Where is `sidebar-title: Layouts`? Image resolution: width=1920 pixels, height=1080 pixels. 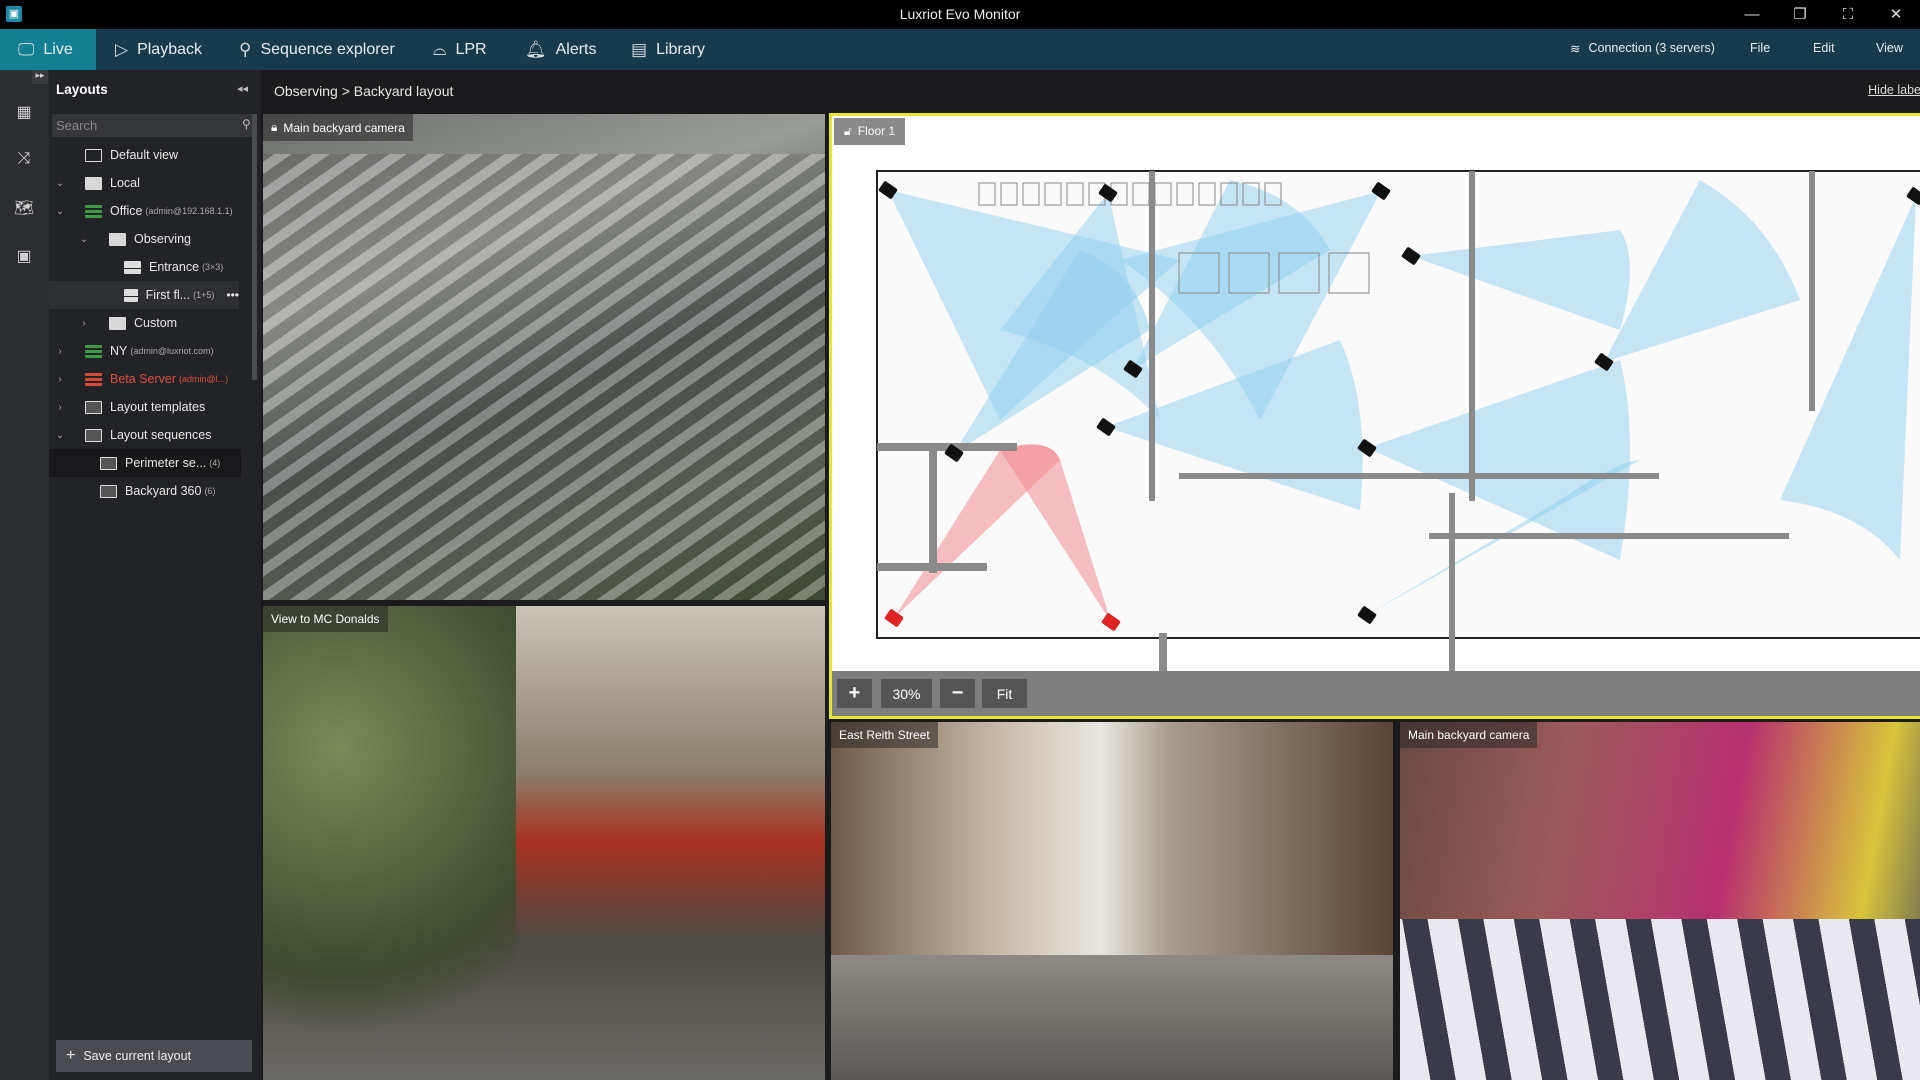 sidebar-title: Layouts is located at coordinates (82, 89).